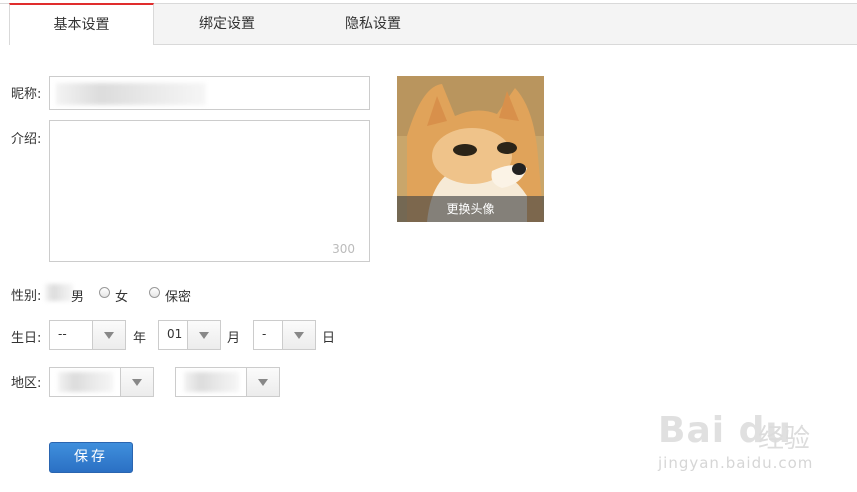 The image size is (857, 492). What do you see at coordinates (87, 335) in the screenshot?
I see `birthday-year-select: --` at bounding box center [87, 335].